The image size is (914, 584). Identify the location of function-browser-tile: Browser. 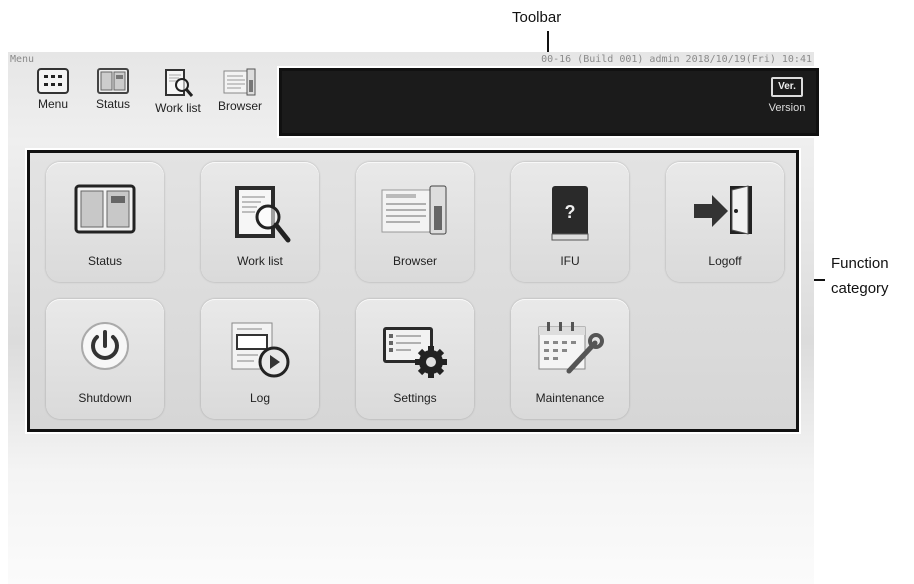
(415, 222).